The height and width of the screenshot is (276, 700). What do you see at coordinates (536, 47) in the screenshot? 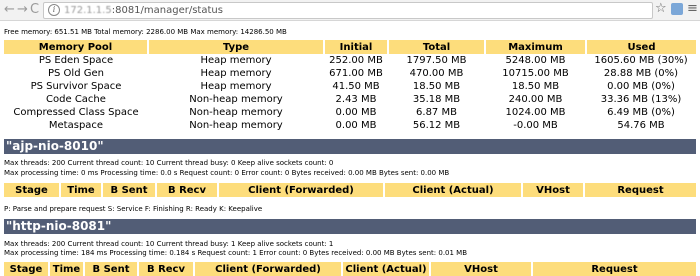
I see `column-header: Maximum` at bounding box center [536, 47].